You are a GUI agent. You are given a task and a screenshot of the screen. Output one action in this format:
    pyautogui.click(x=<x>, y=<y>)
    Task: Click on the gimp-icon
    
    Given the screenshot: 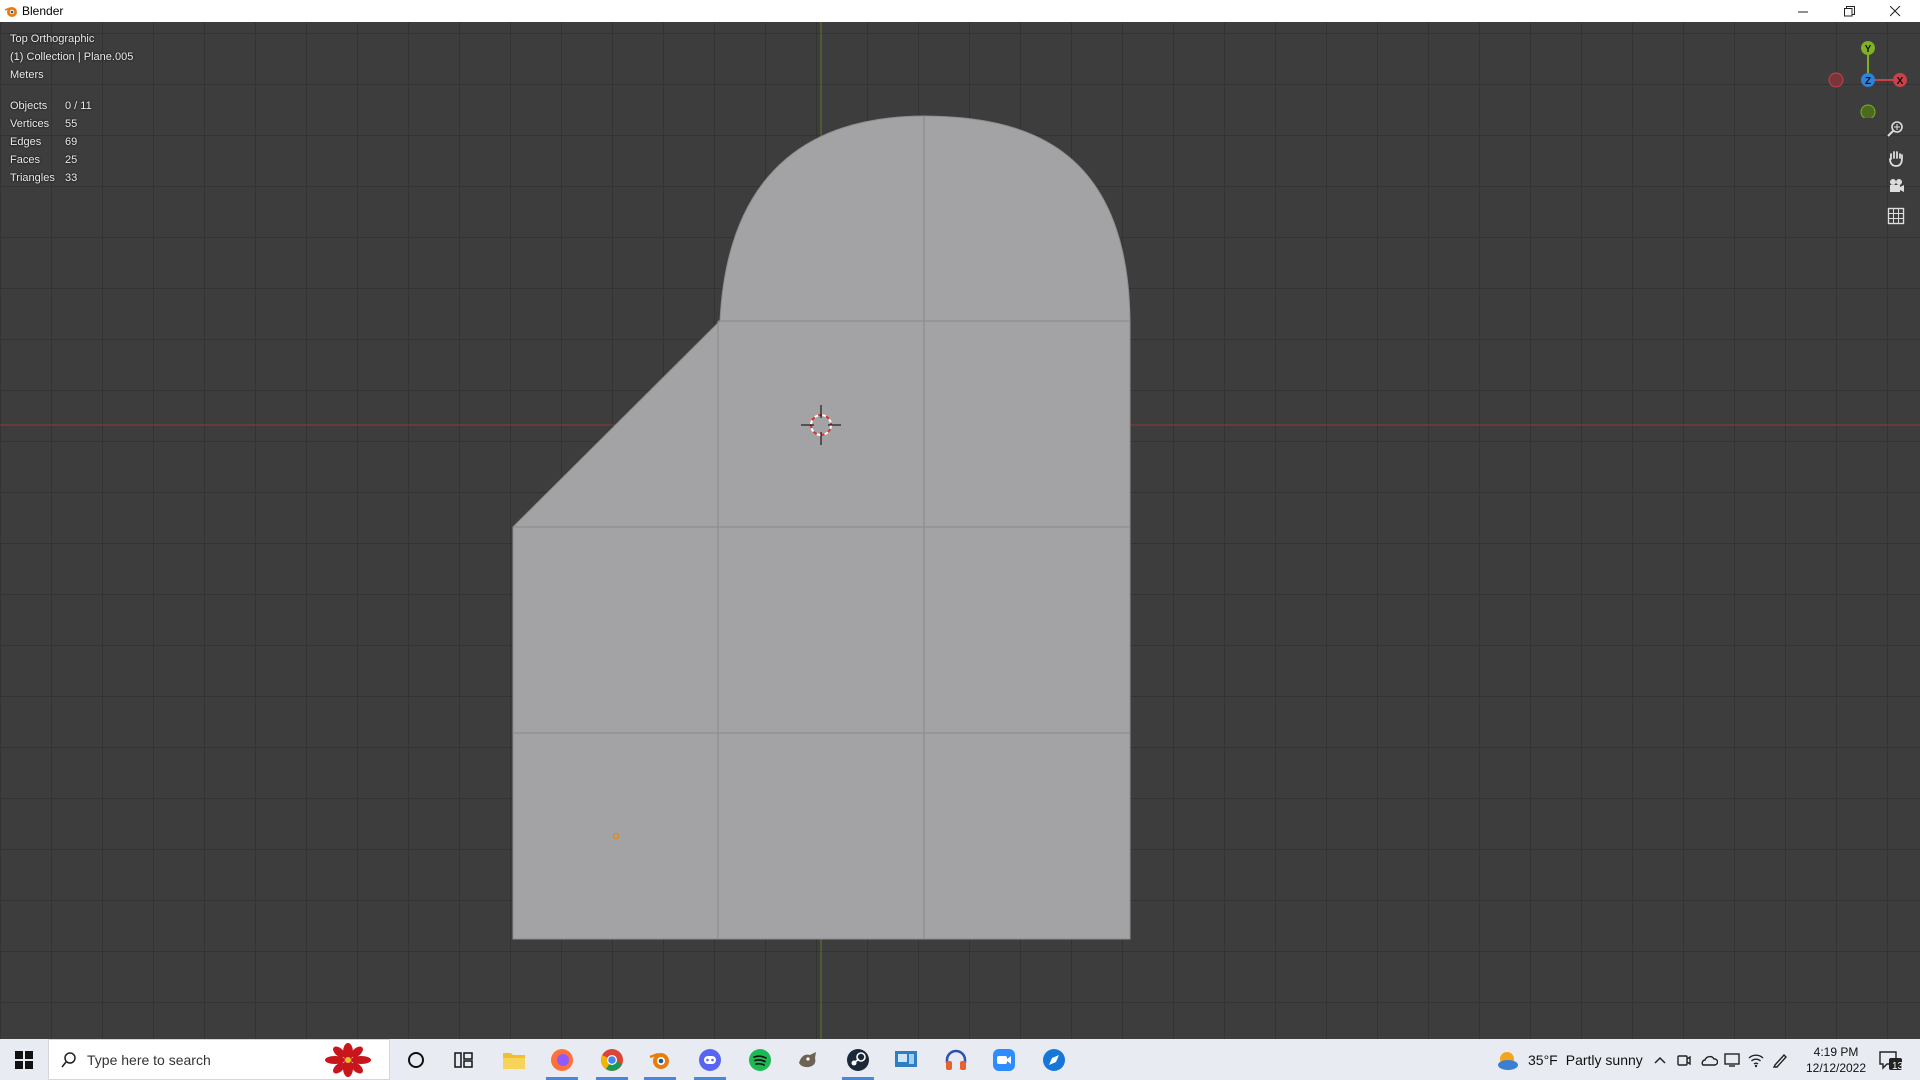 What is the action you would take?
    pyautogui.click(x=807, y=1059)
    